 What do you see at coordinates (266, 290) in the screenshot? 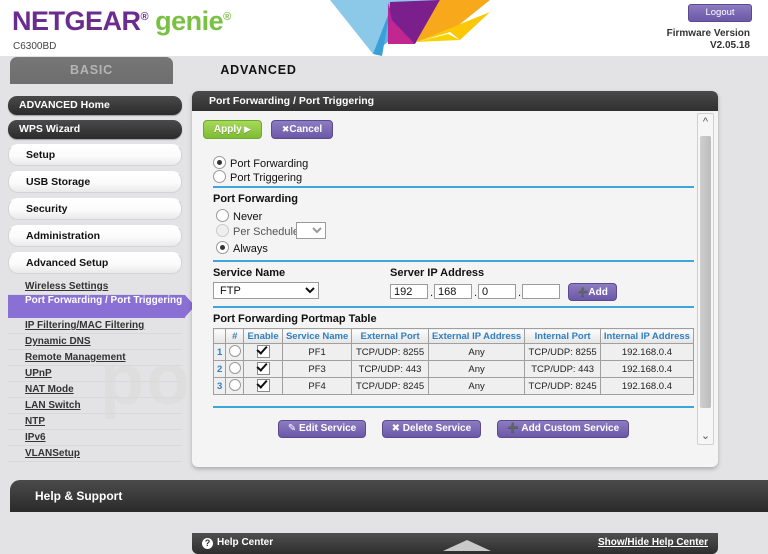
I see `service-name-select: FTP` at bounding box center [266, 290].